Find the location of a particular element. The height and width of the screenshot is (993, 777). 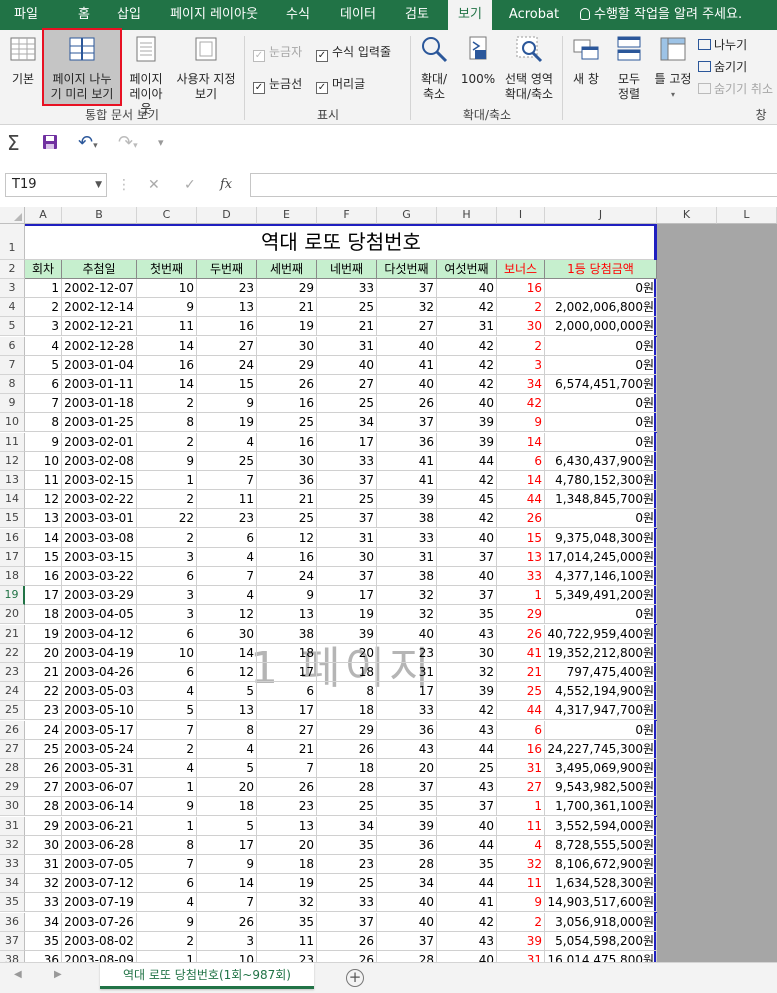

table-cell: 26 is located at coordinates (521, 634).